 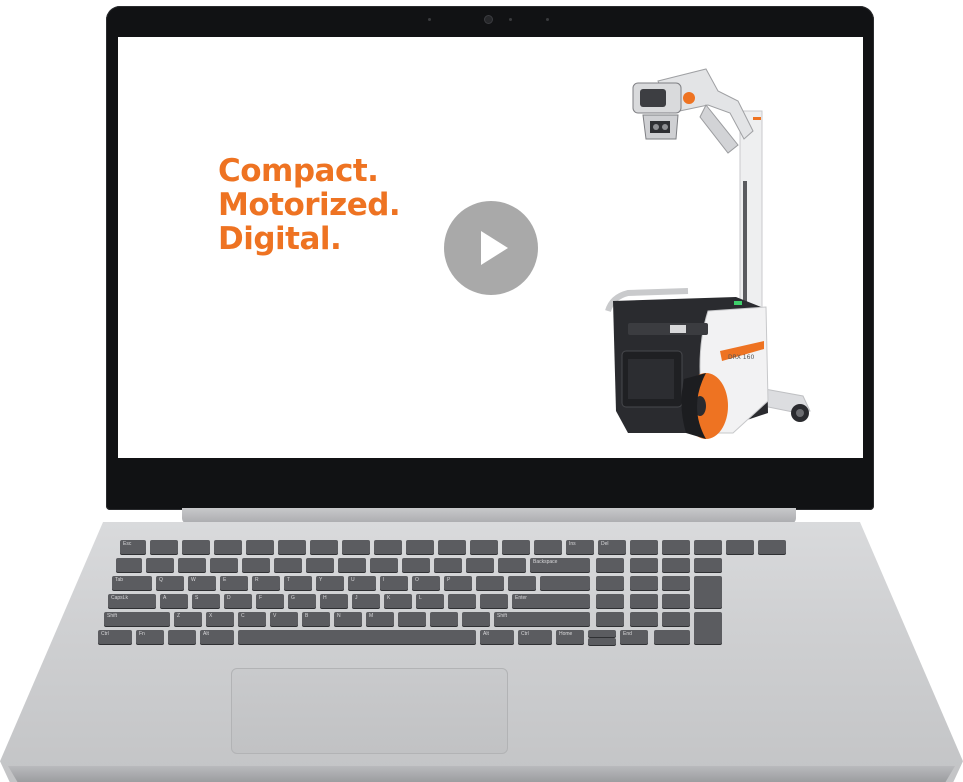 I want to click on key-num-slash, so click(x=644, y=565).